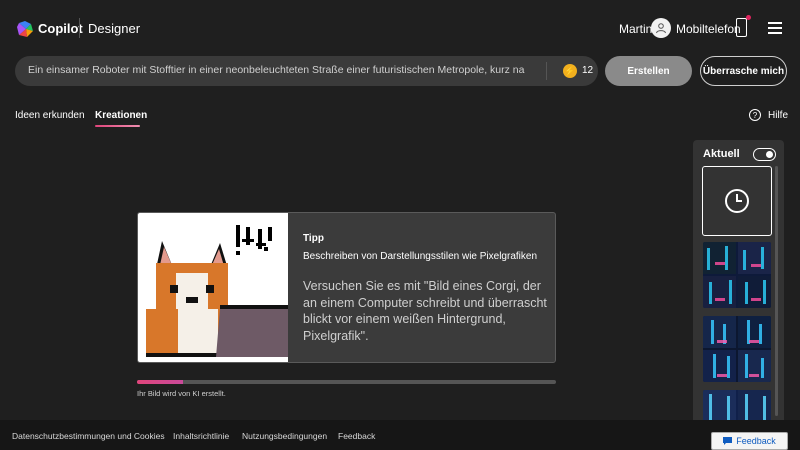 The width and height of the screenshot is (800, 450). Describe the element at coordinates (88, 436) in the screenshot. I see `footer-link-privacy: Datenschutzbestimmungen und Cookies` at that location.